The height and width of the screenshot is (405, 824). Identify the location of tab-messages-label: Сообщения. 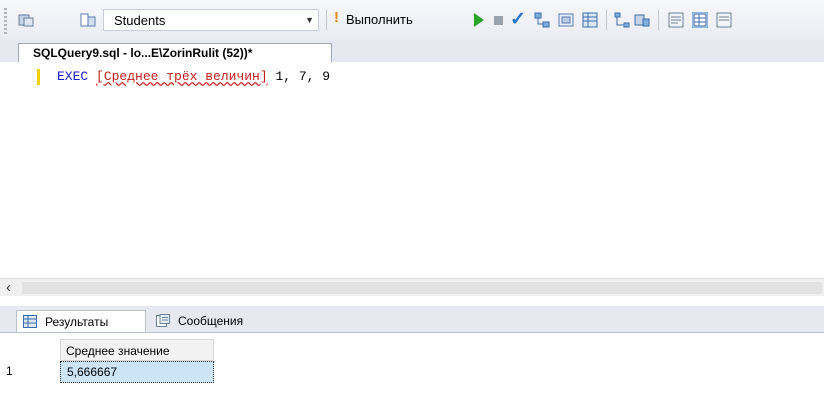
(211, 321).